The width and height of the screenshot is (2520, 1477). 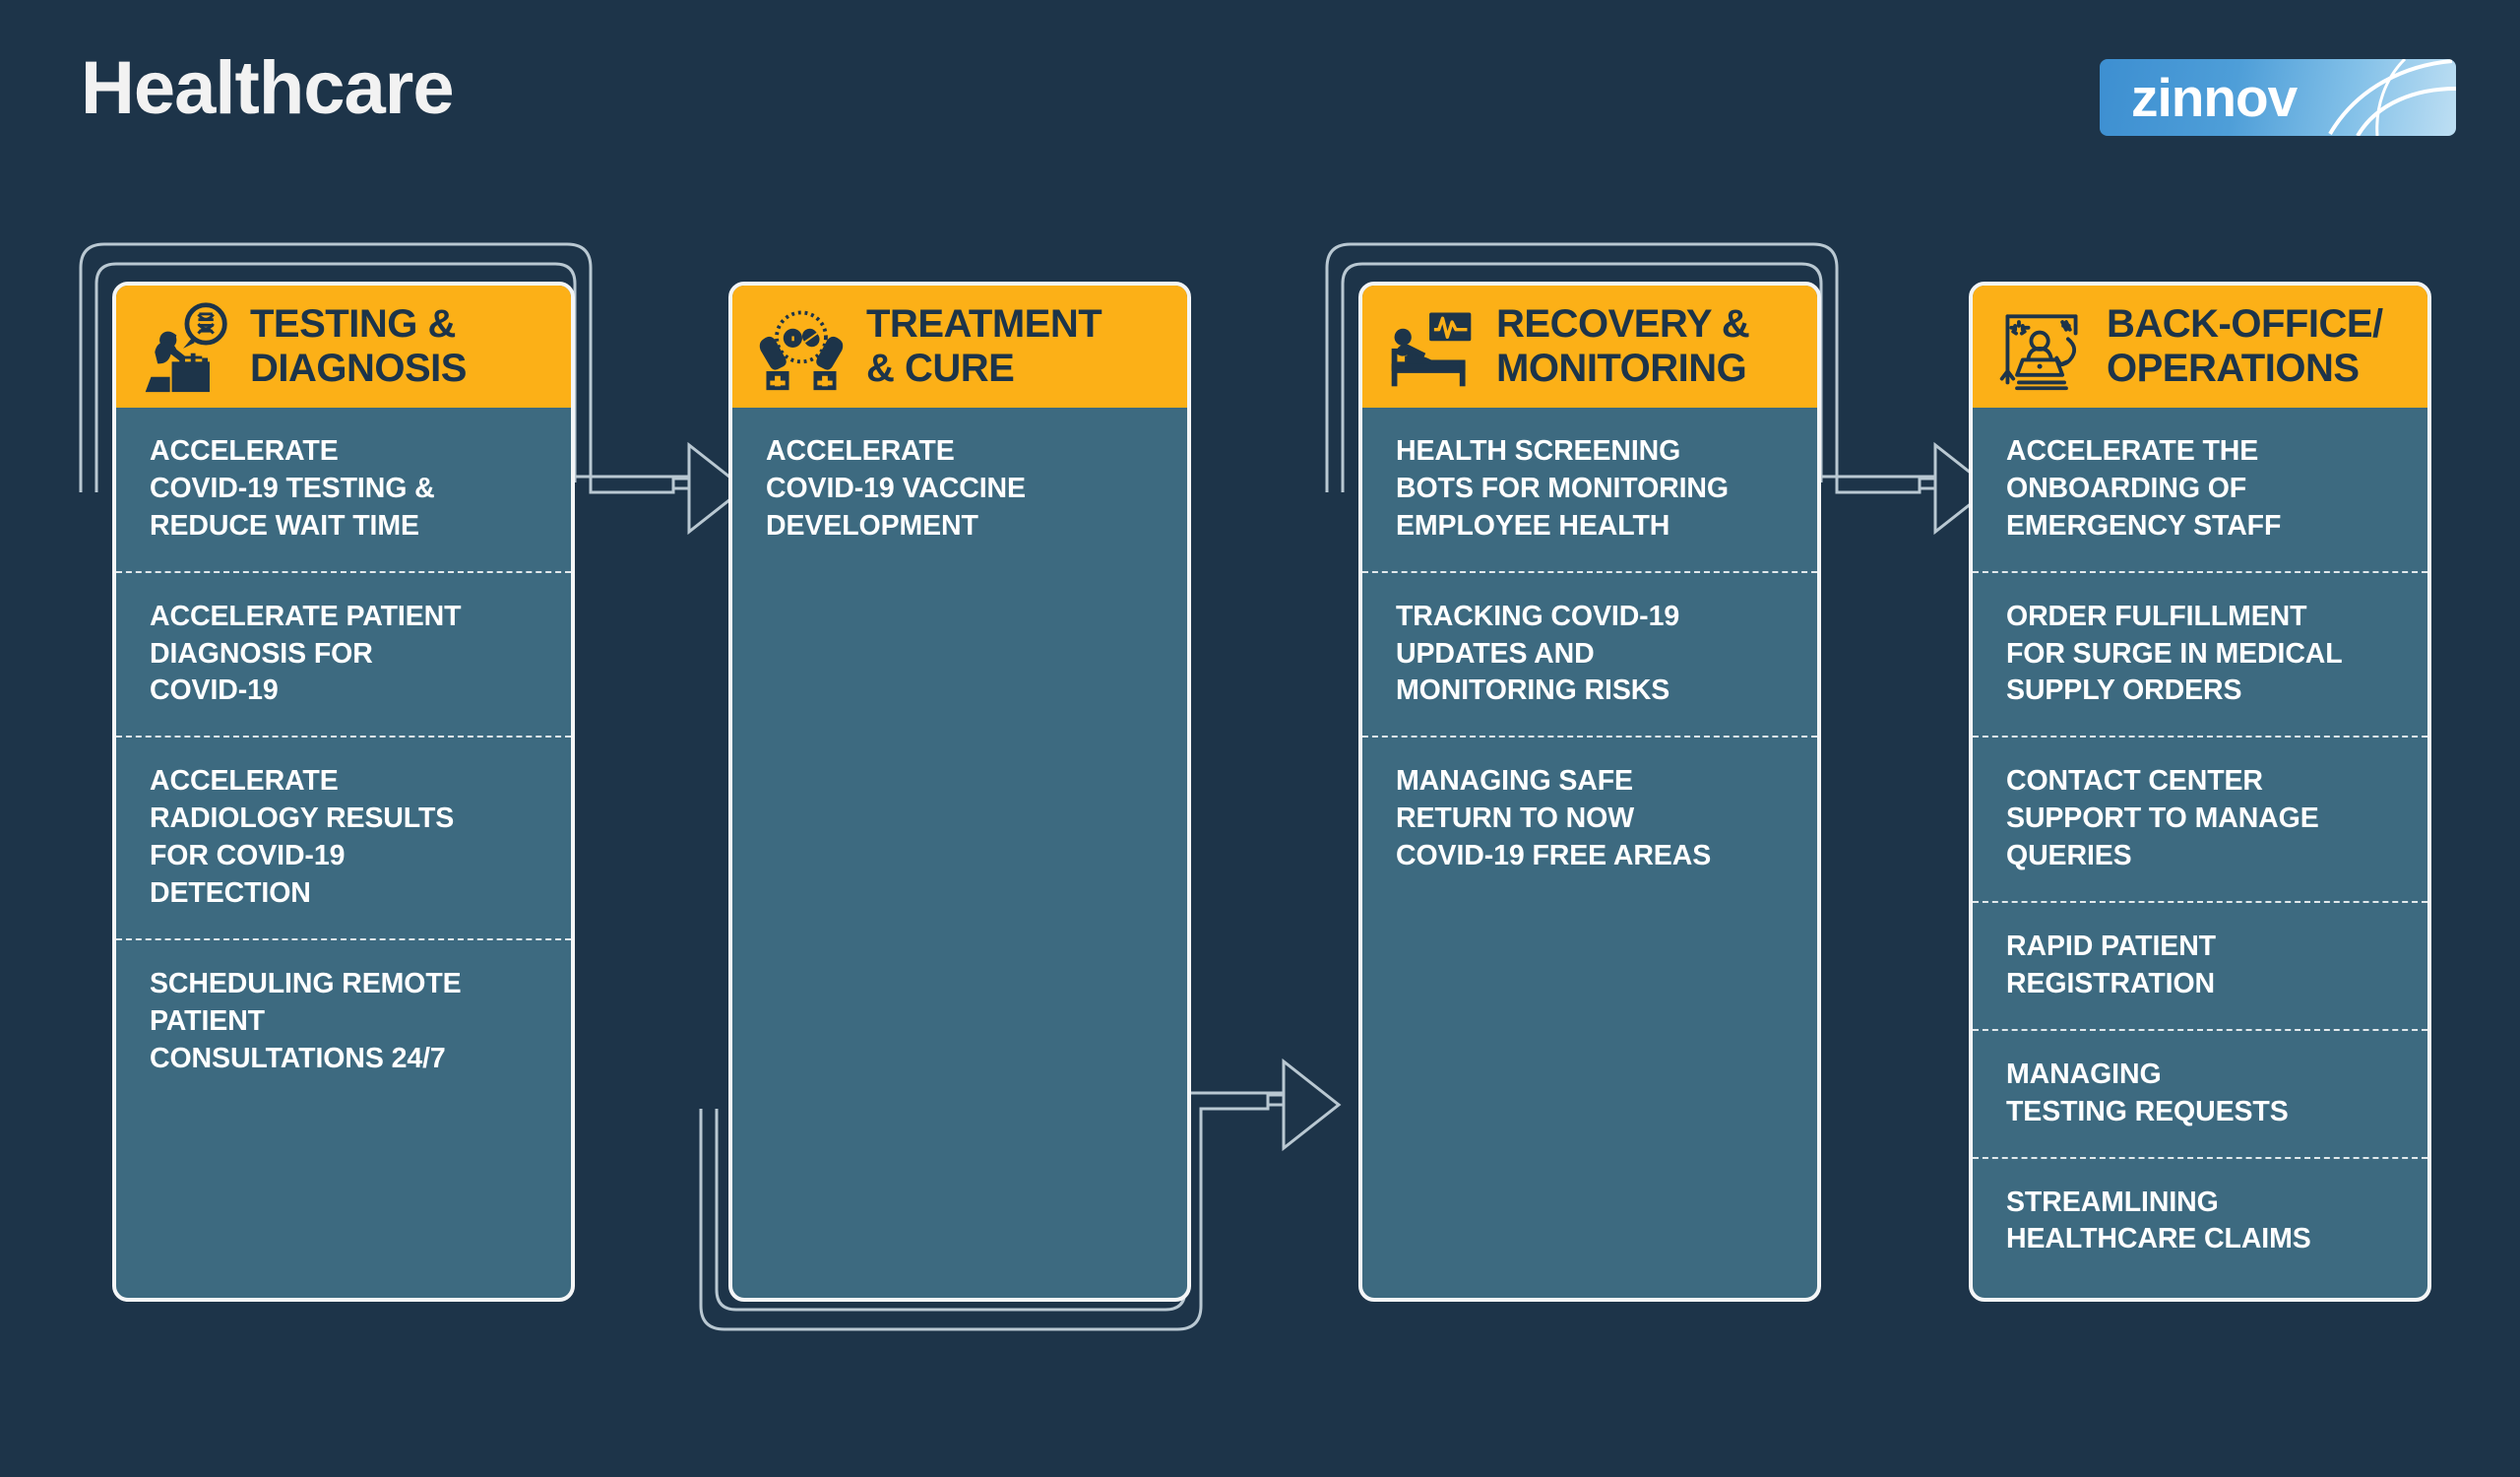 What do you see at coordinates (1623, 345) in the screenshot?
I see `stage-title: RECOVERY & MONITORING` at bounding box center [1623, 345].